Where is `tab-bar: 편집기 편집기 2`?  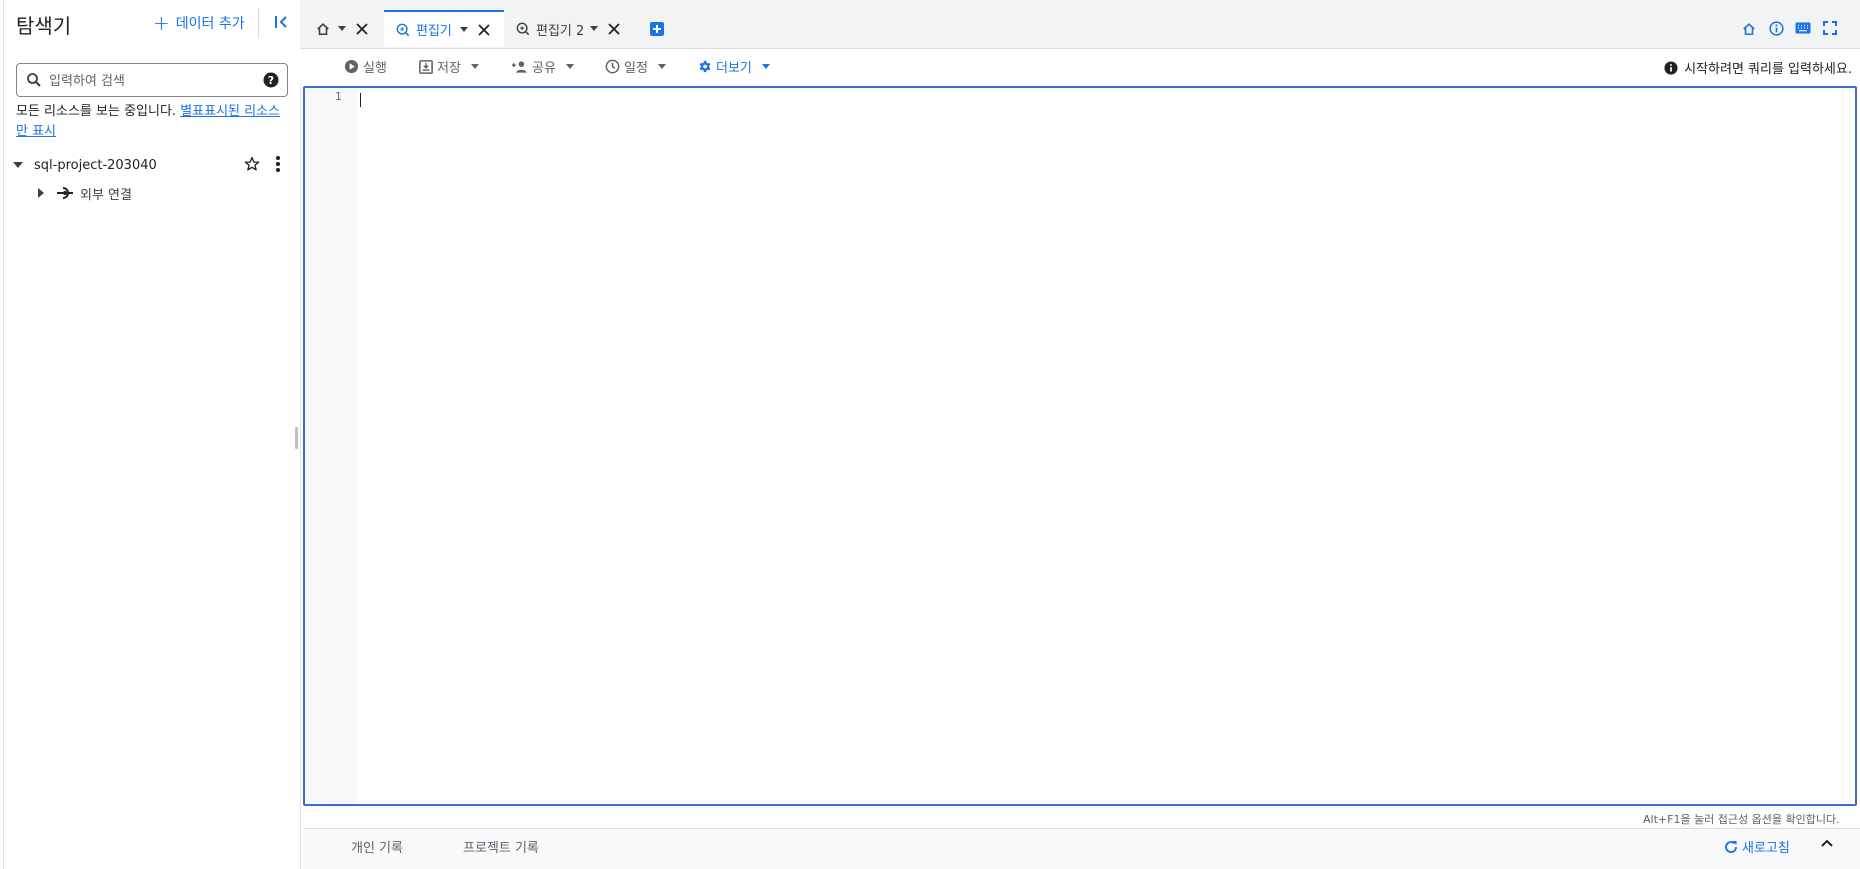
tab-bar: 편집기 편집기 2 is located at coordinates (1080, 24).